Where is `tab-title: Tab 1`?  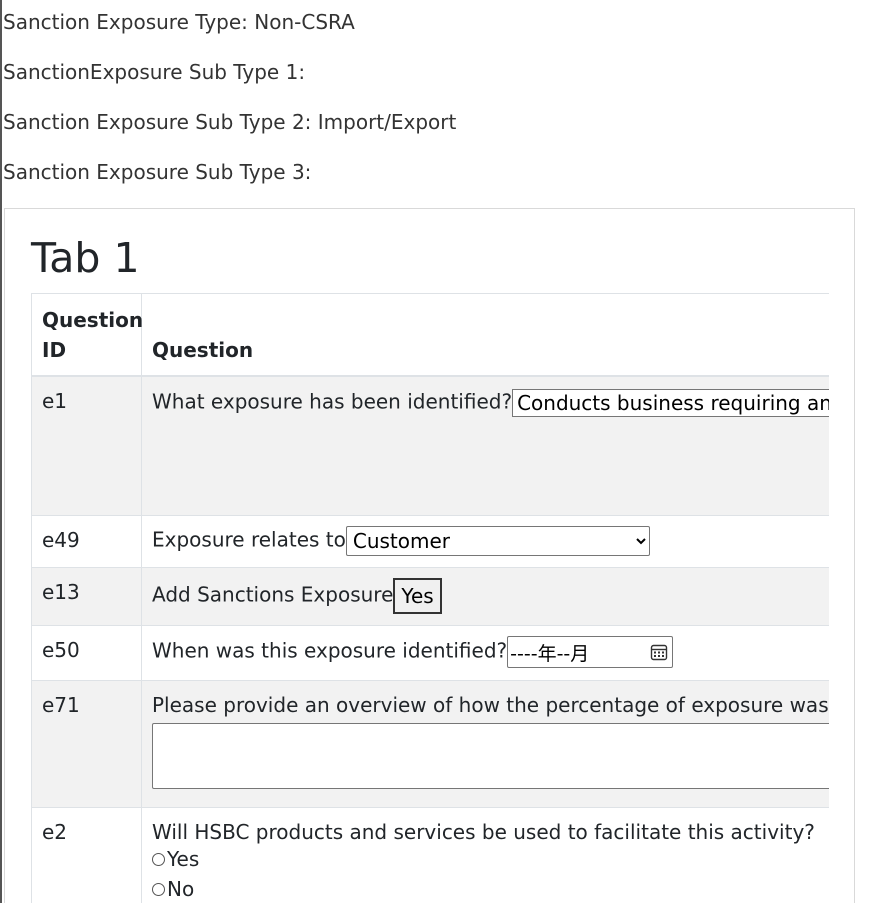 tab-title: Tab 1 is located at coordinates (85, 258).